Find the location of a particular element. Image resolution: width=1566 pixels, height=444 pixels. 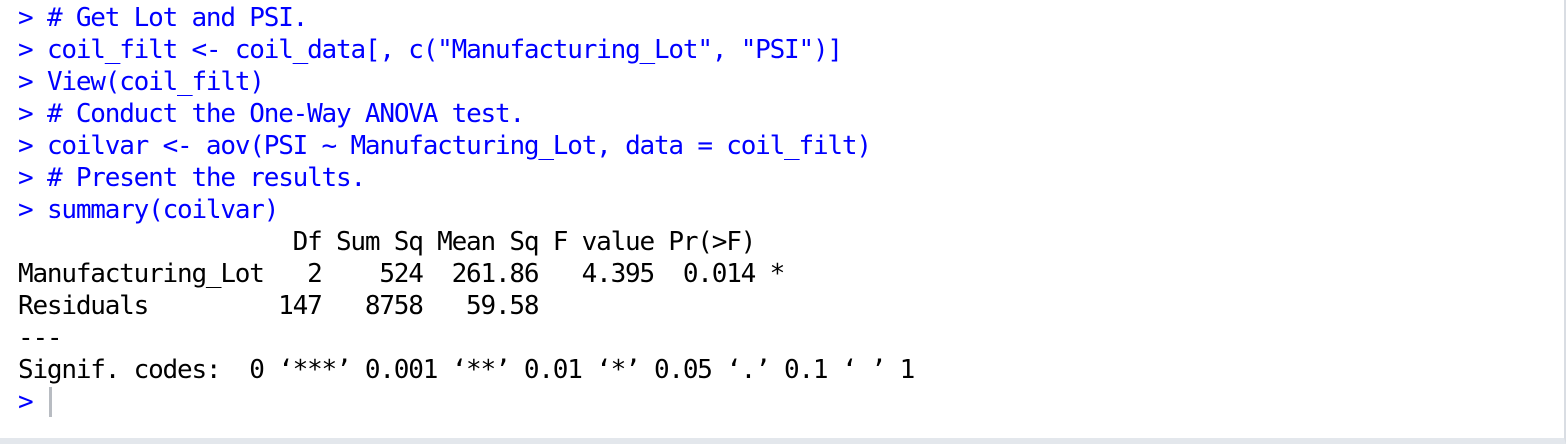

command-line: > # Present the results. is located at coordinates (466, 178).